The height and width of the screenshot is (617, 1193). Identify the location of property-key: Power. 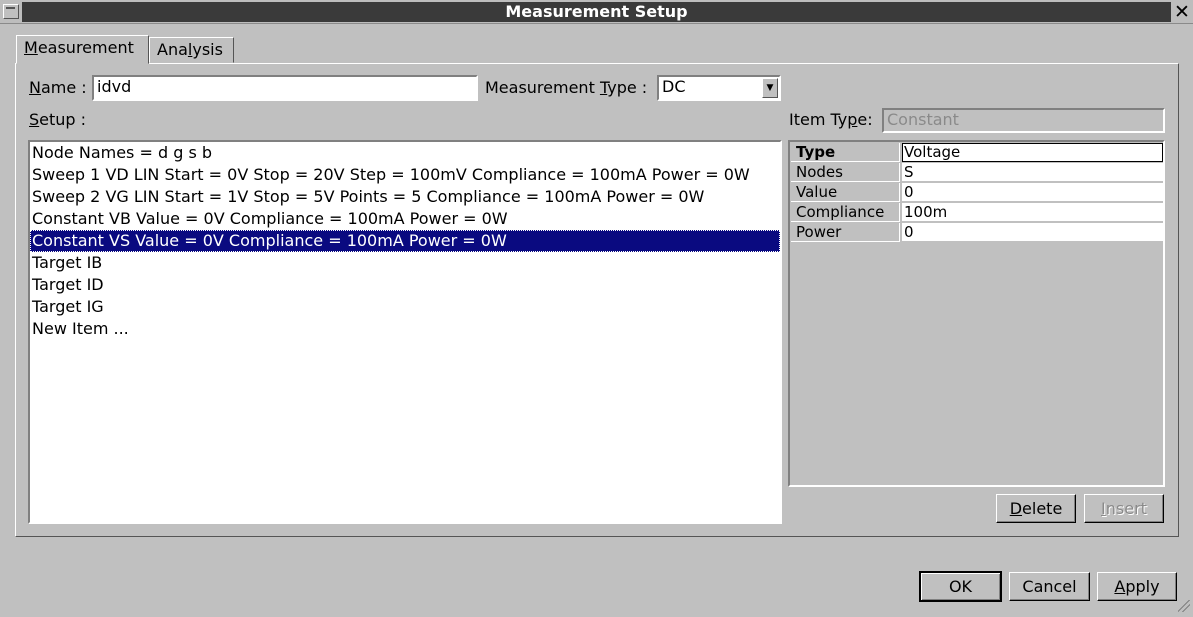
(845, 232).